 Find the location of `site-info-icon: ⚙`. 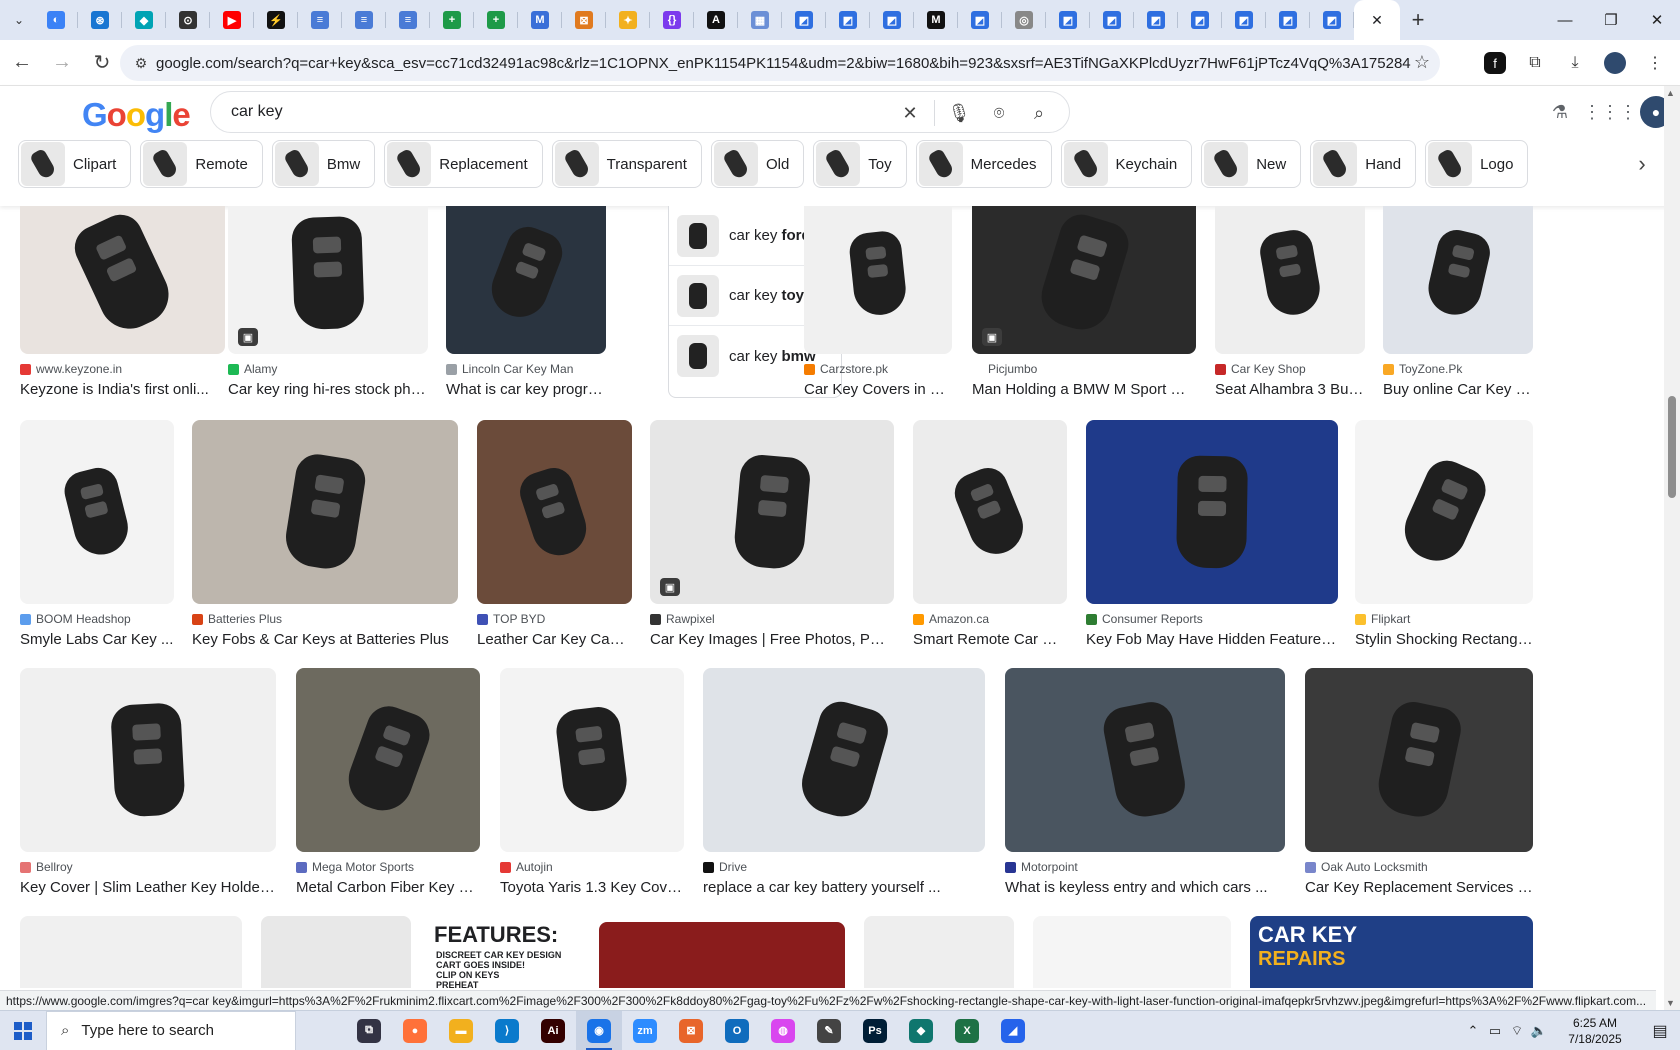

site-info-icon: ⚙ is located at coordinates (141, 63).